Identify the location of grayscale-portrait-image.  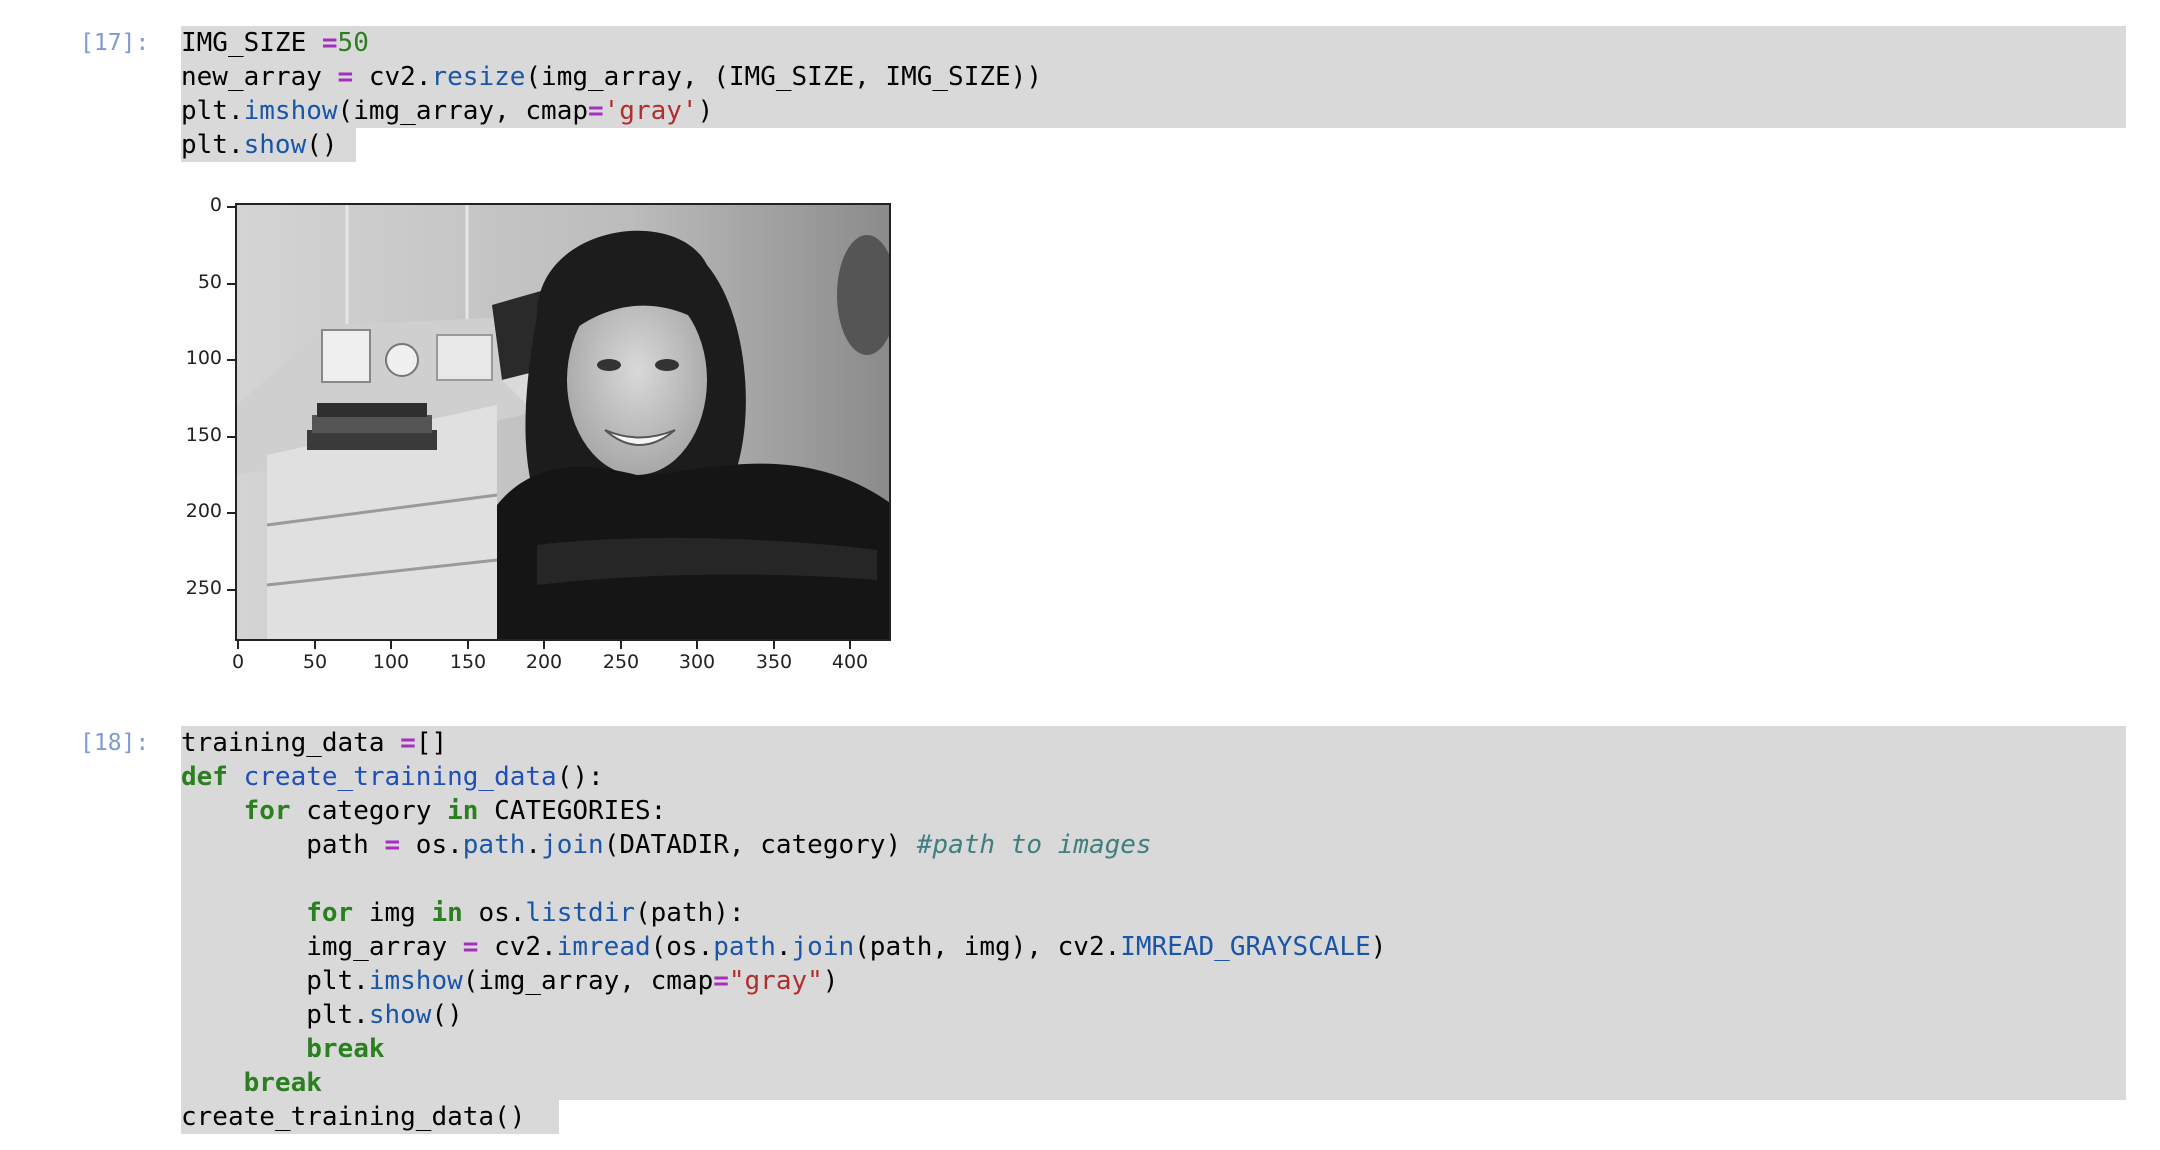
(563, 422).